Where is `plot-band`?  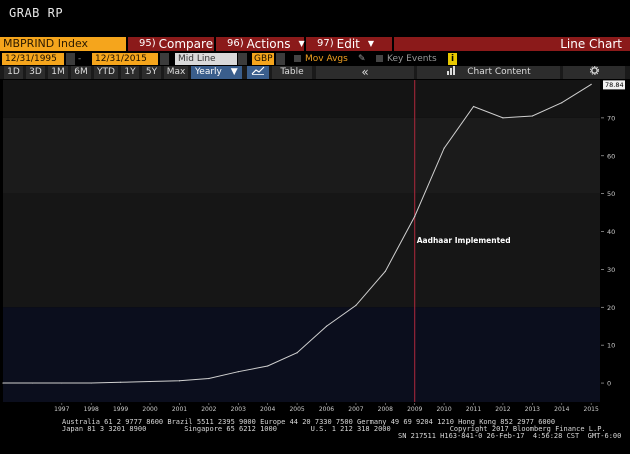 plot-band is located at coordinates (301, 99).